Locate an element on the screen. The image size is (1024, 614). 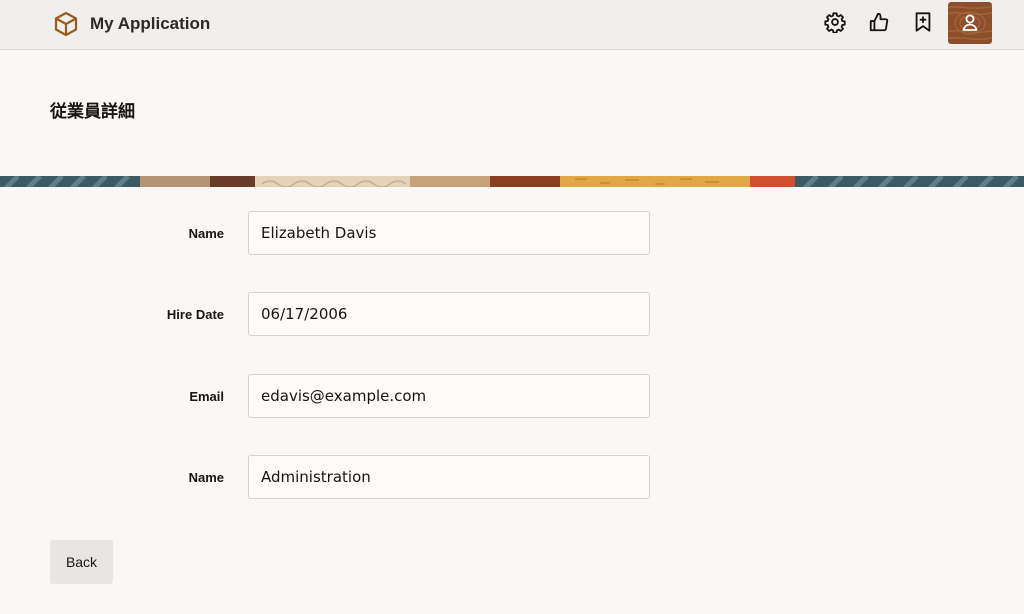
settings-icon is located at coordinates (835, 24).